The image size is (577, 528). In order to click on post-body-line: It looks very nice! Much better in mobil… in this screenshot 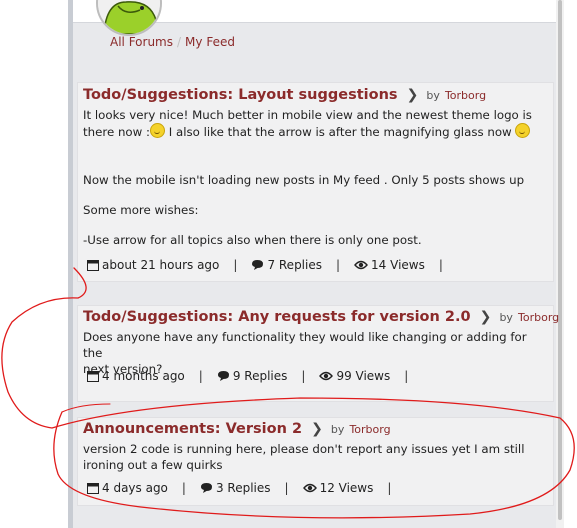, I will do `click(307, 115)`.